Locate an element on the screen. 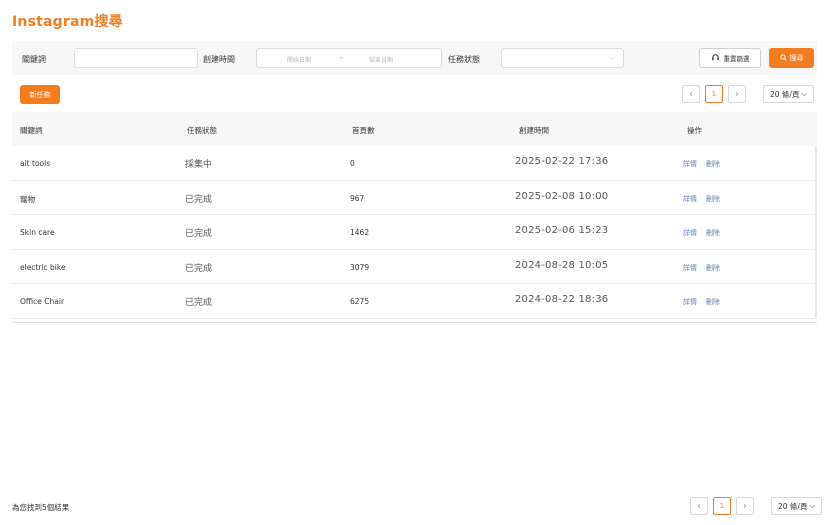 The height and width of the screenshot is (525, 829). column-header-count: 首頁數 is located at coordinates (363, 130).